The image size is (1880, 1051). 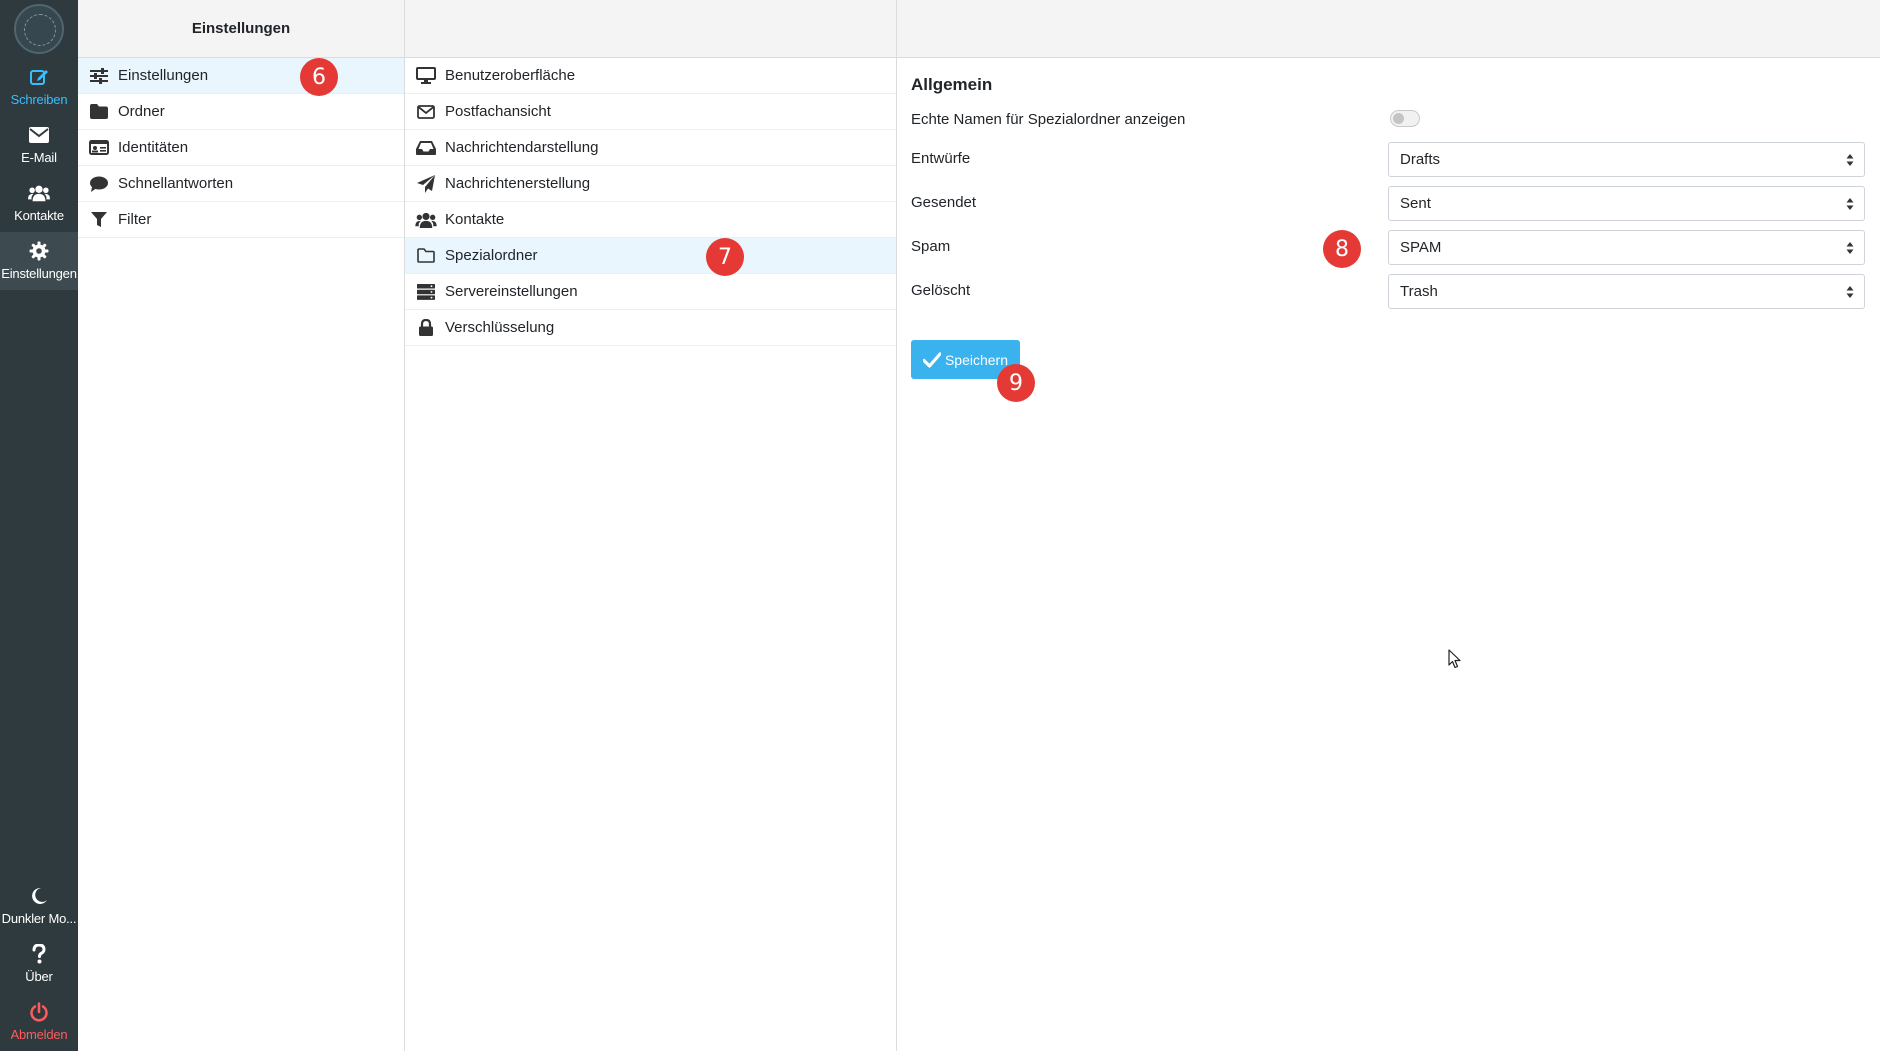 I want to click on section-item-label: Servereinstellungen, so click(x=511, y=291).